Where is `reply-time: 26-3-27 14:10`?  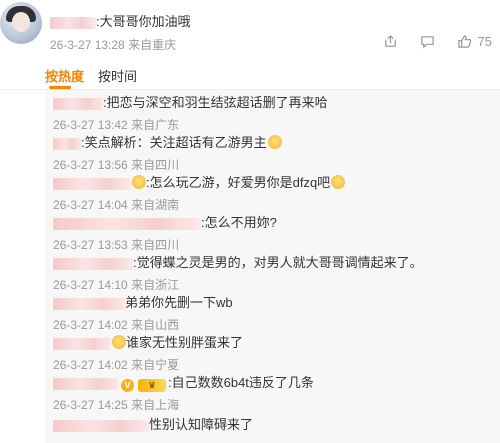
reply-time: 26-3-27 14:10 is located at coordinates (90, 285).